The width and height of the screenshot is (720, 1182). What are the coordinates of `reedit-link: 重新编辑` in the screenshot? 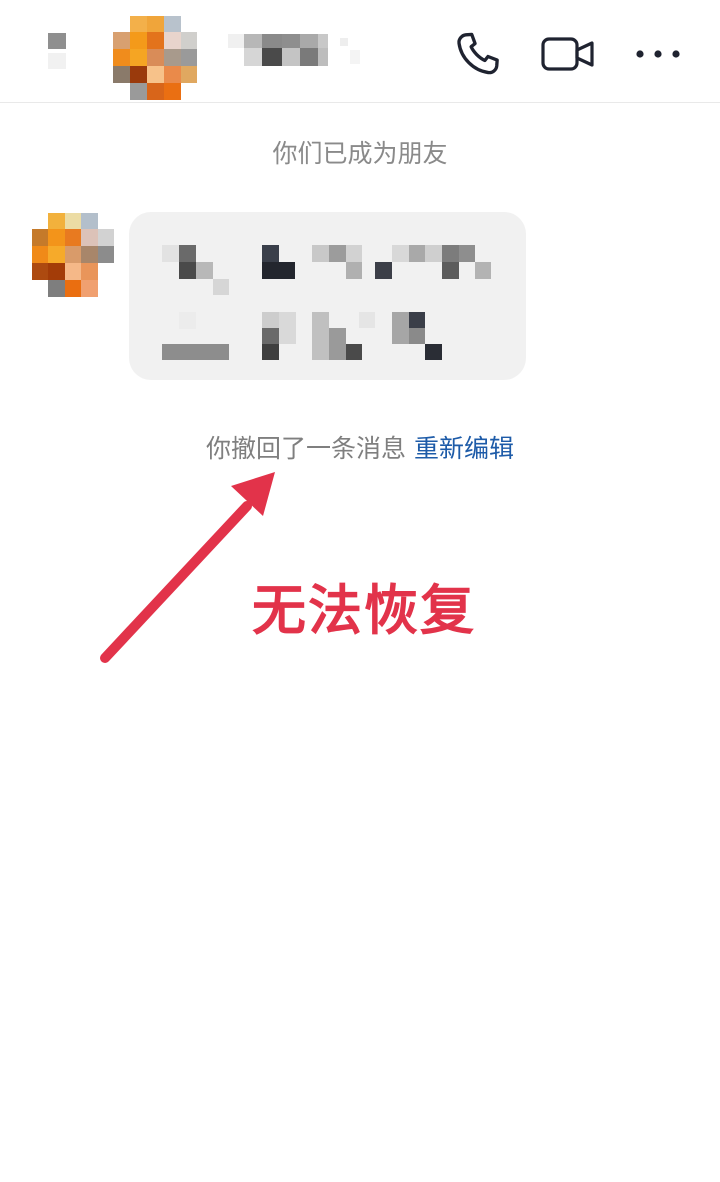 It's located at (464, 448).